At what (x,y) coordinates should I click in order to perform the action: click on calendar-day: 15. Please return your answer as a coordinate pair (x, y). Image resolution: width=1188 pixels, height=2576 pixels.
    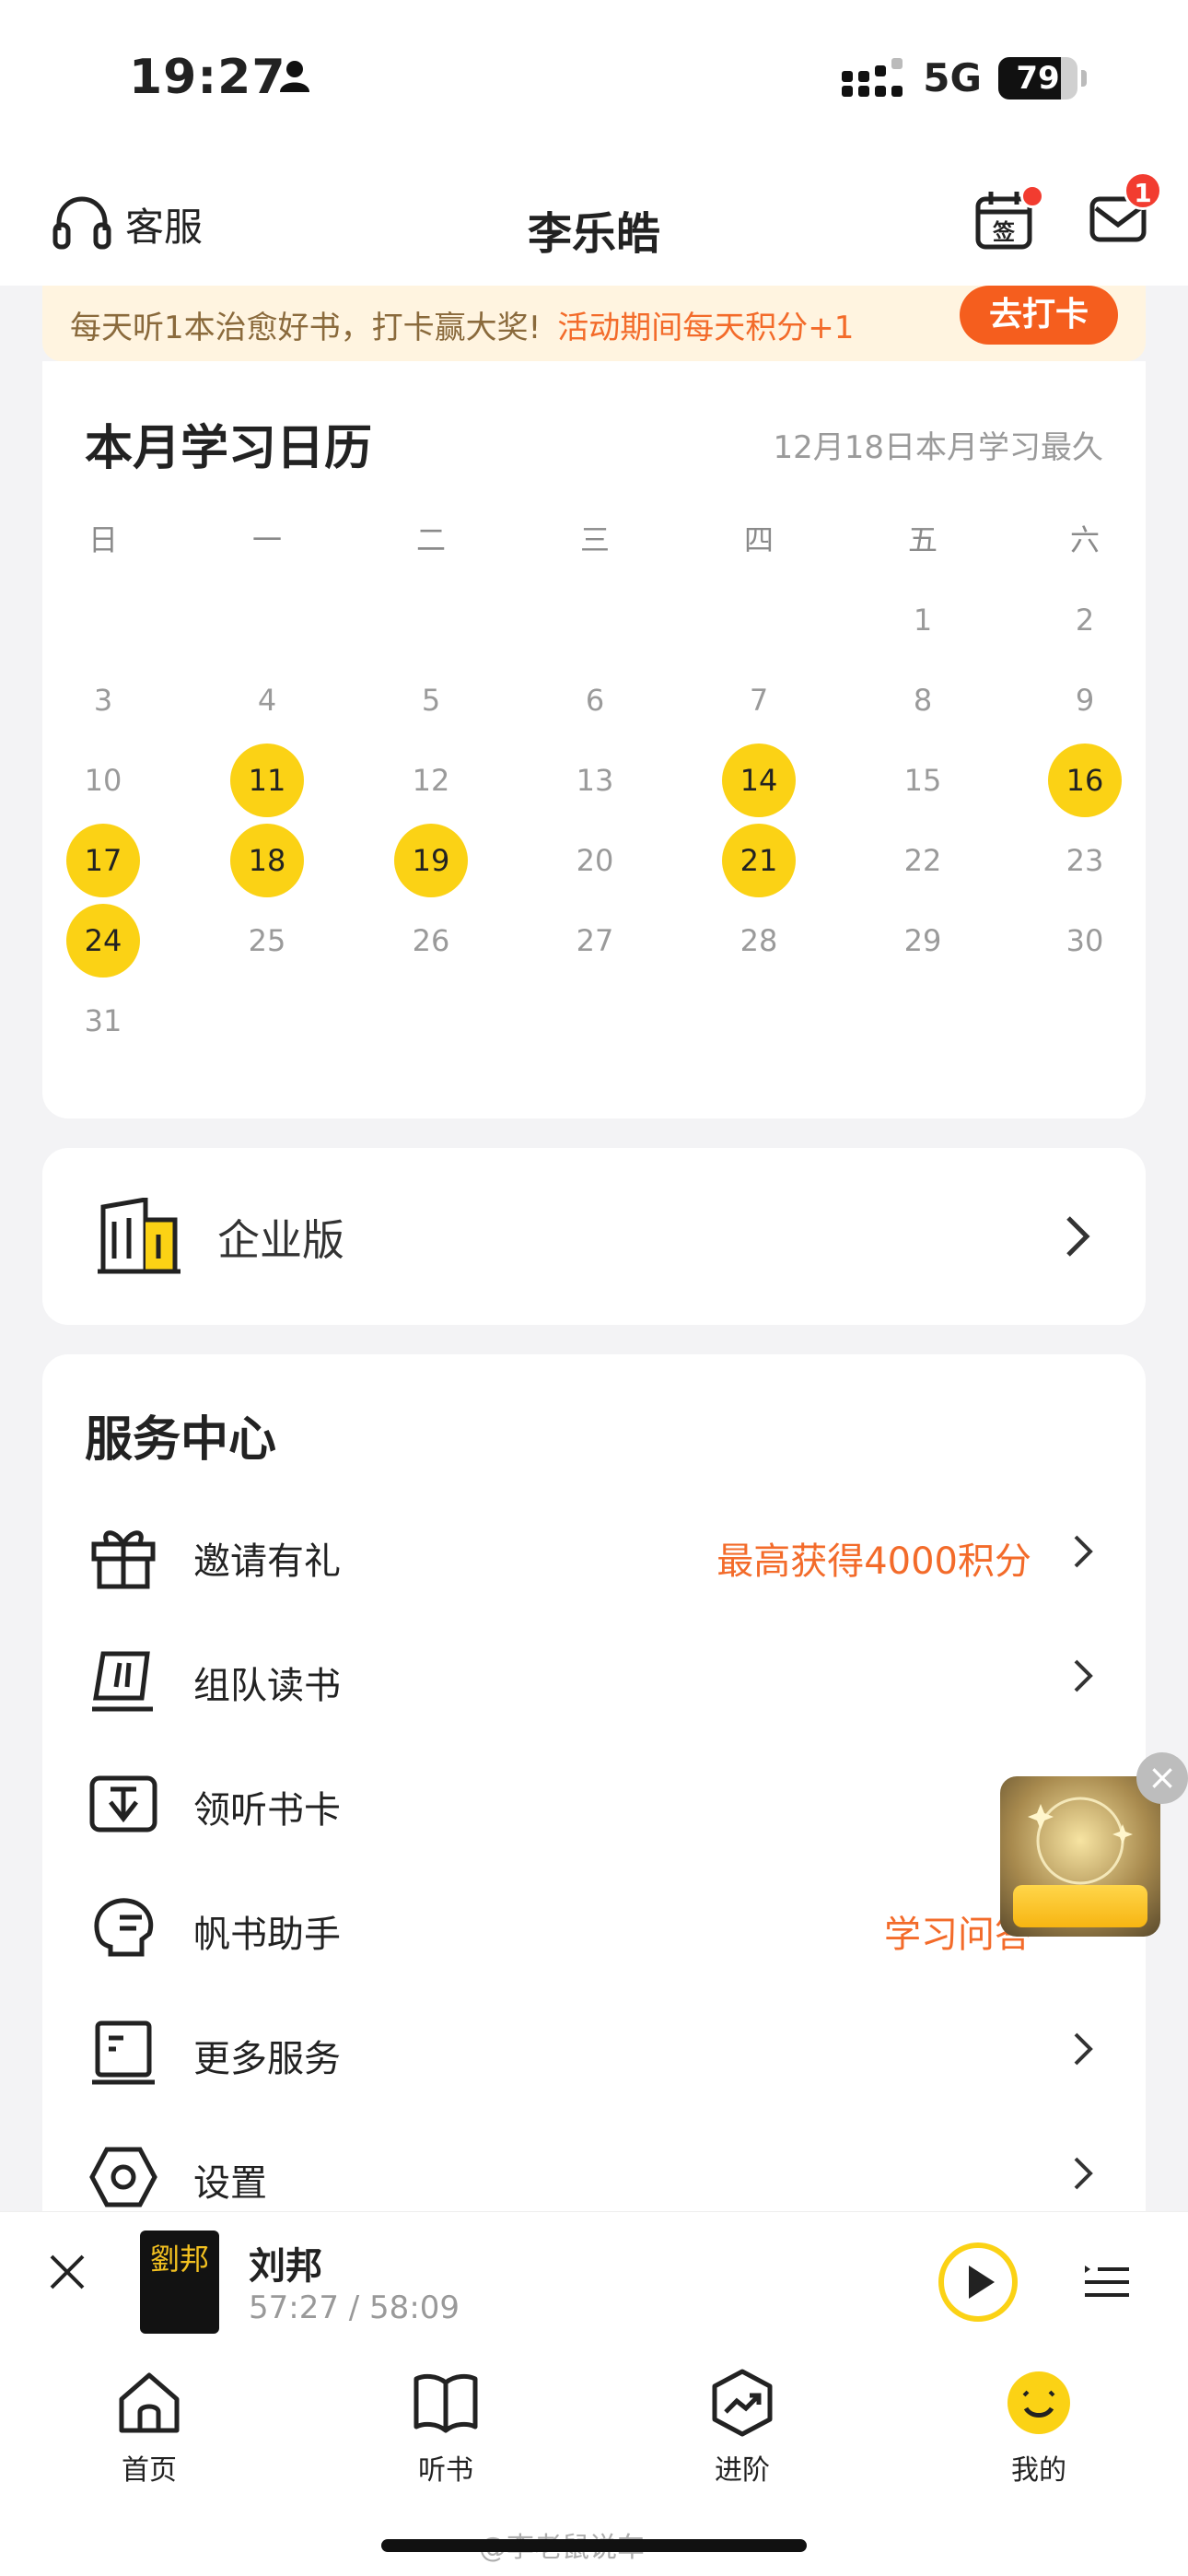
    Looking at the image, I should click on (923, 780).